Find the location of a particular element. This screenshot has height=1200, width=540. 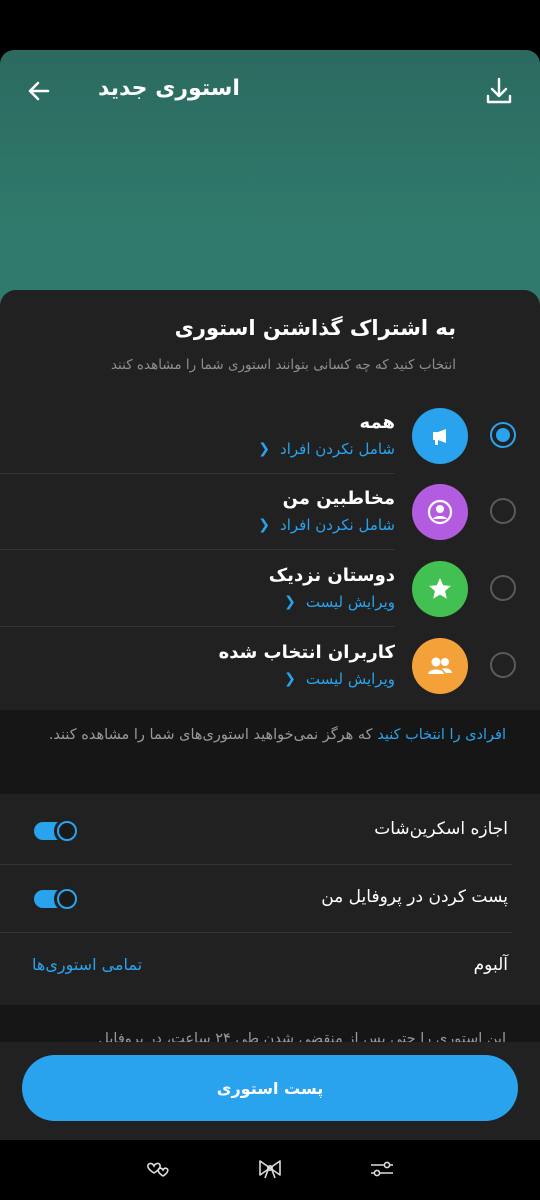

option-everyone-avatar is located at coordinates (440, 436).